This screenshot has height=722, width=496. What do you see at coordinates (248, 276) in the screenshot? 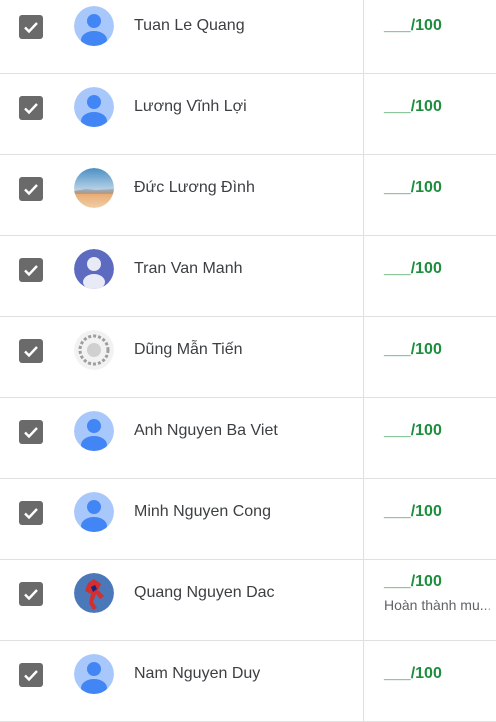
I see `student-row: Tran Van Manh ___/100` at bounding box center [248, 276].